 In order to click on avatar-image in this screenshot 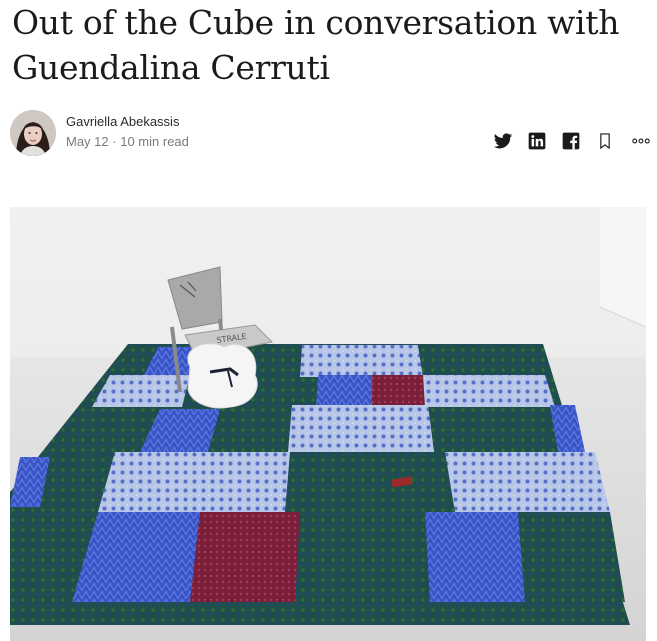, I will do `click(33, 133)`.